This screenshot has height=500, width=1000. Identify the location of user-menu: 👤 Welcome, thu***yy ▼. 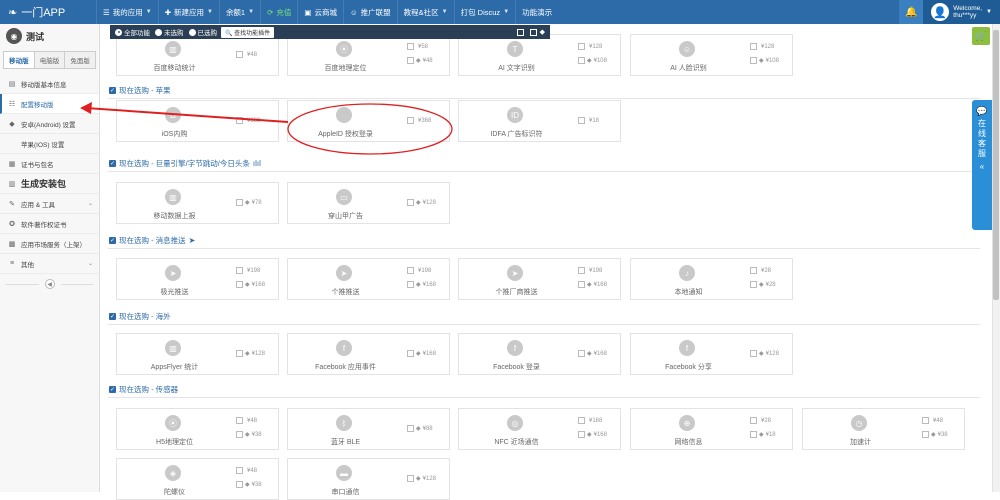
(961, 12).